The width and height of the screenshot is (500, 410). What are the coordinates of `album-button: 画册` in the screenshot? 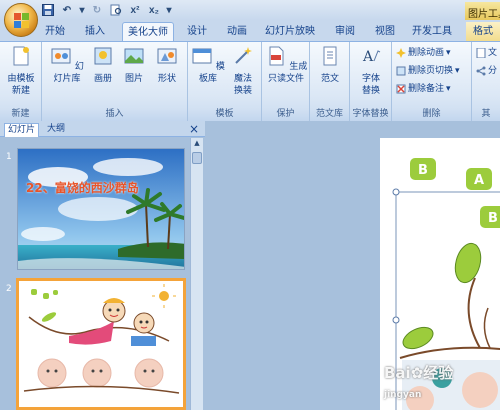 It's located at (103, 65).